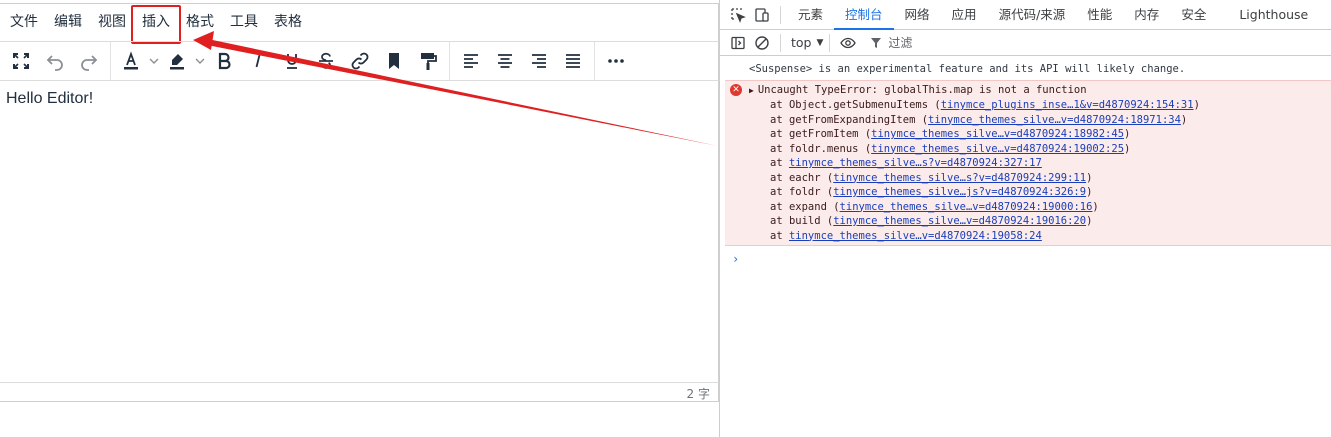 The width and height of the screenshot is (1331, 437). I want to click on editor-menubar: 文件 编辑 视图 插入 格式 工具 表格, so click(359, 22).